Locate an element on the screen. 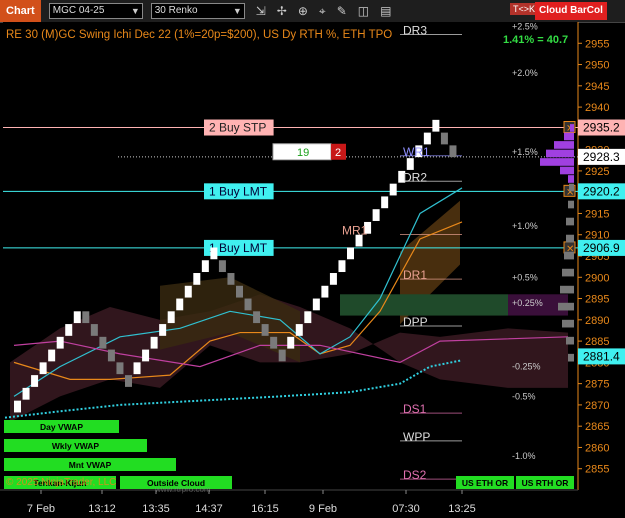 This screenshot has width=625, height=518. percent-label: -0.5% is located at coordinates (524, 396).